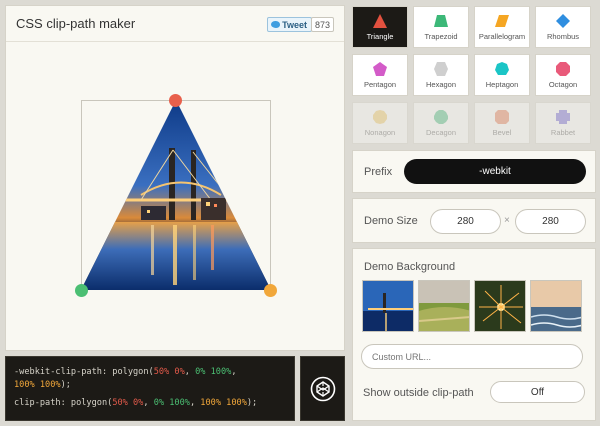 The width and height of the screenshot is (600, 426). Describe the element at coordinates (550, 221) in the screenshot. I see `demo-height-input: 280` at that location.